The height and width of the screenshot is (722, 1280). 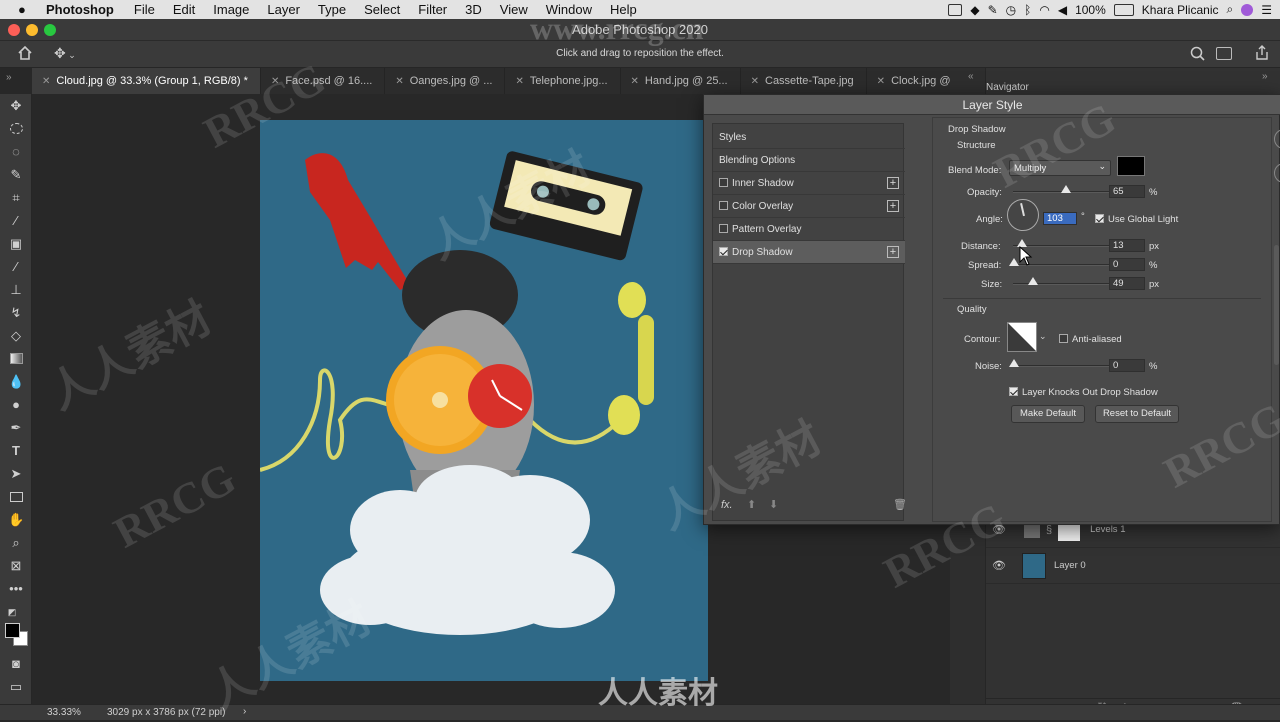 I want to click on spot-healing-tool-icon: ▣, so click(x=16, y=244).